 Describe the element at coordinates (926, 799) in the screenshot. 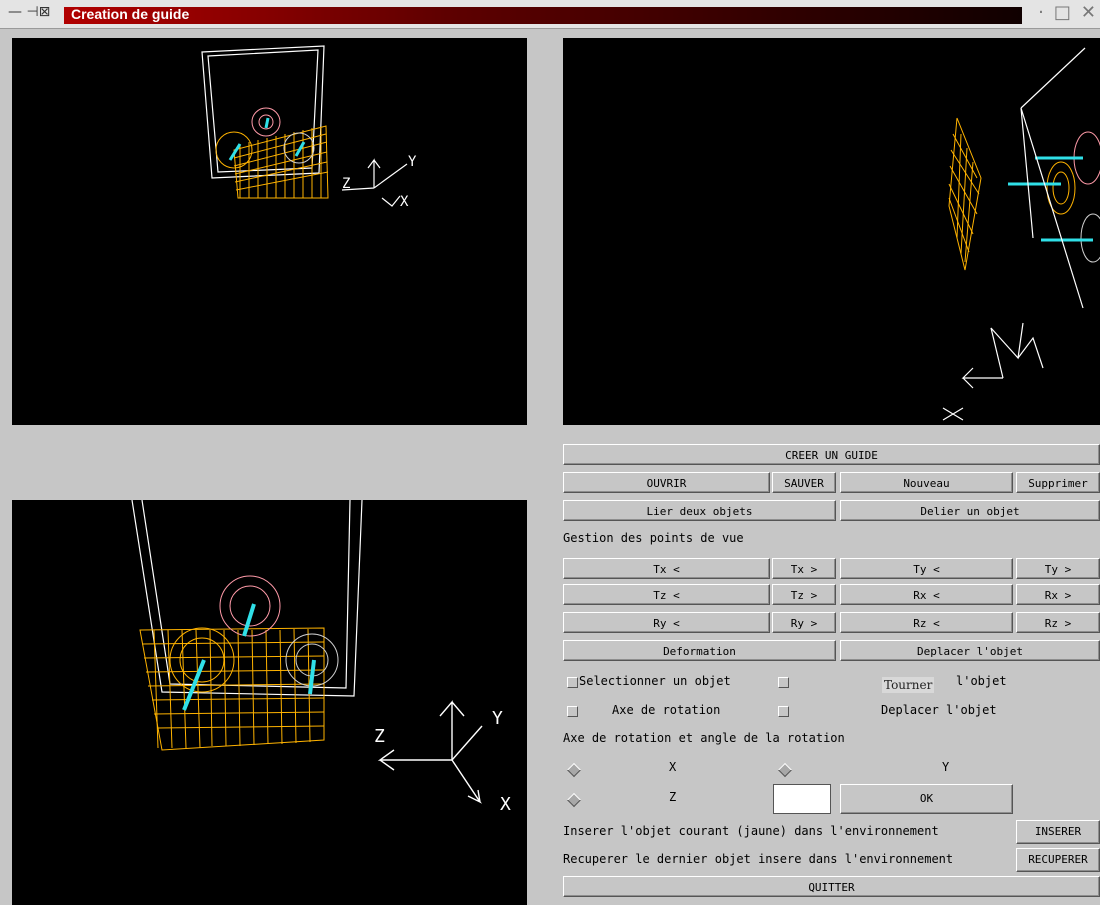

I see `ok-button: OK` at that location.